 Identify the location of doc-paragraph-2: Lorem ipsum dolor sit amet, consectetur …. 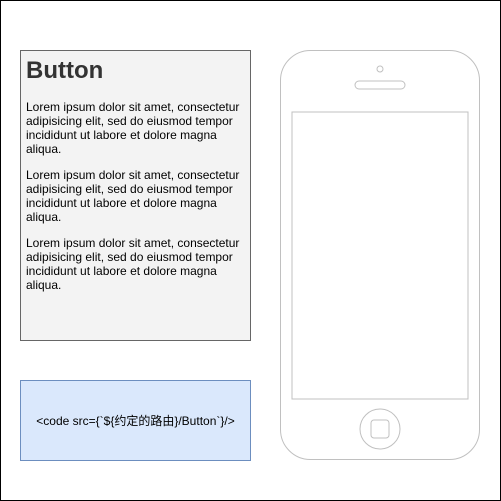
(133, 196).